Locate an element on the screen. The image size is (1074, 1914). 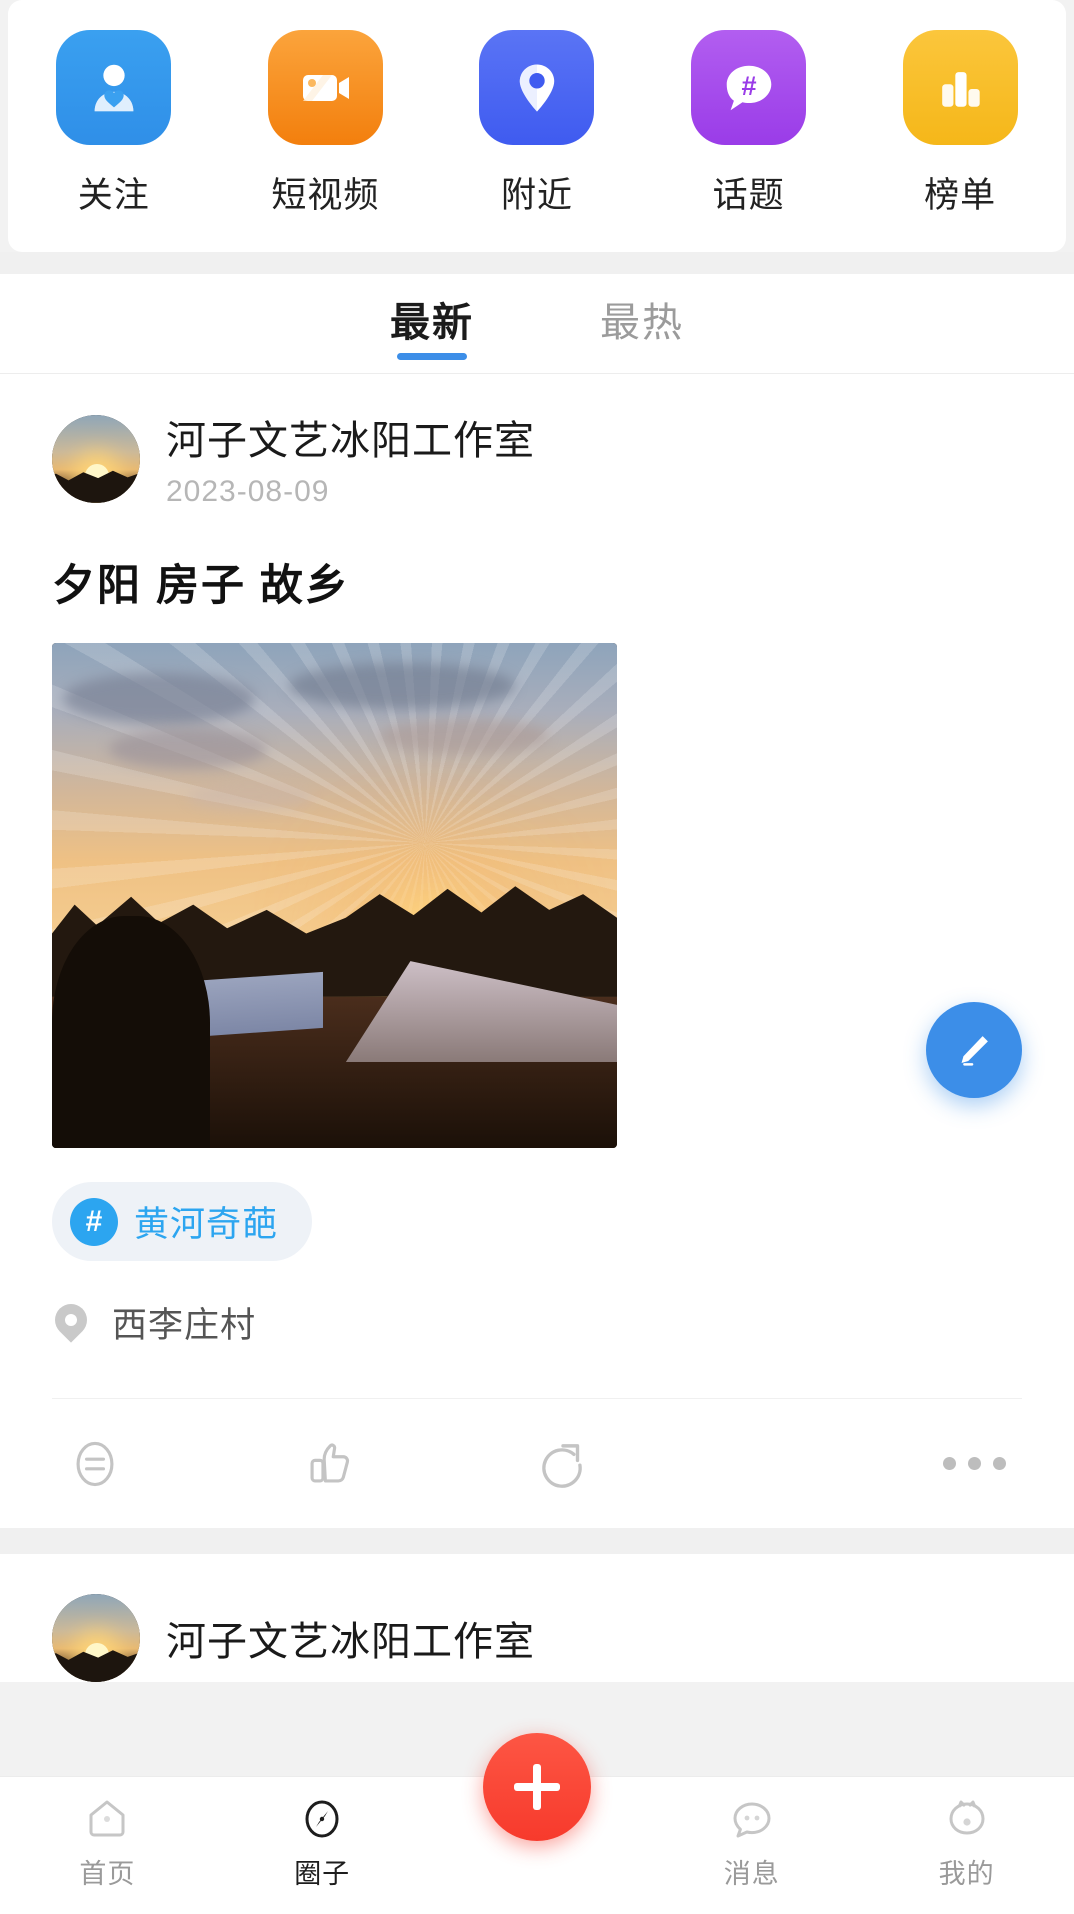
nav-item-home: 首页 is located at coordinates (107, 1834).